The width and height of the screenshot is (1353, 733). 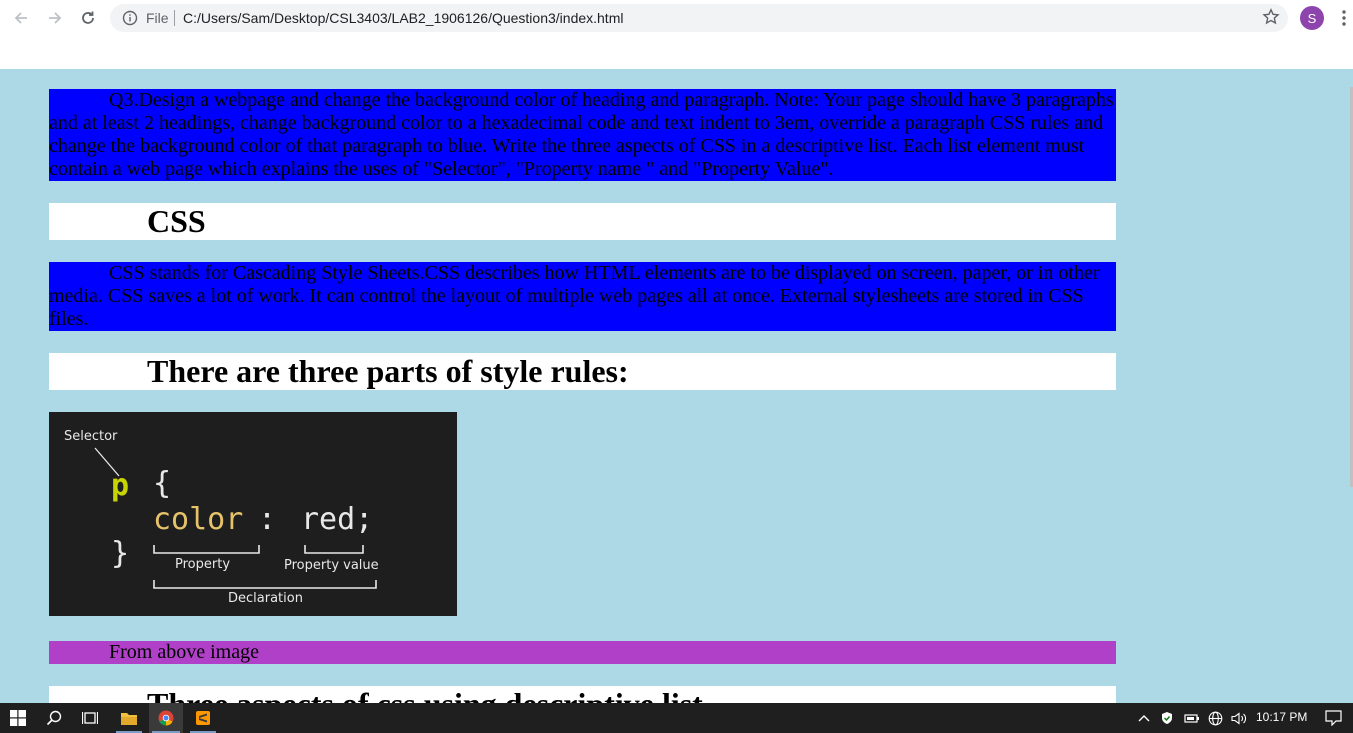 What do you see at coordinates (1144, 718) in the screenshot?
I see `chevron-up-icon` at bounding box center [1144, 718].